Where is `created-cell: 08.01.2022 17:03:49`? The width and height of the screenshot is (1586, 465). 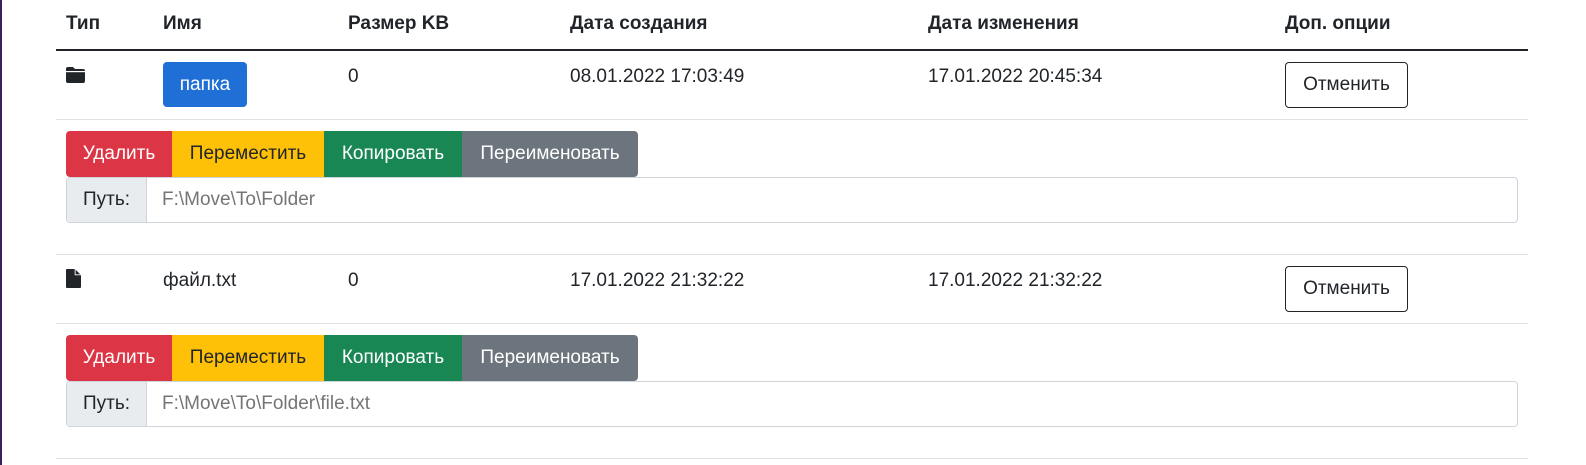 created-cell: 08.01.2022 17:03:49 is located at coordinates (657, 76).